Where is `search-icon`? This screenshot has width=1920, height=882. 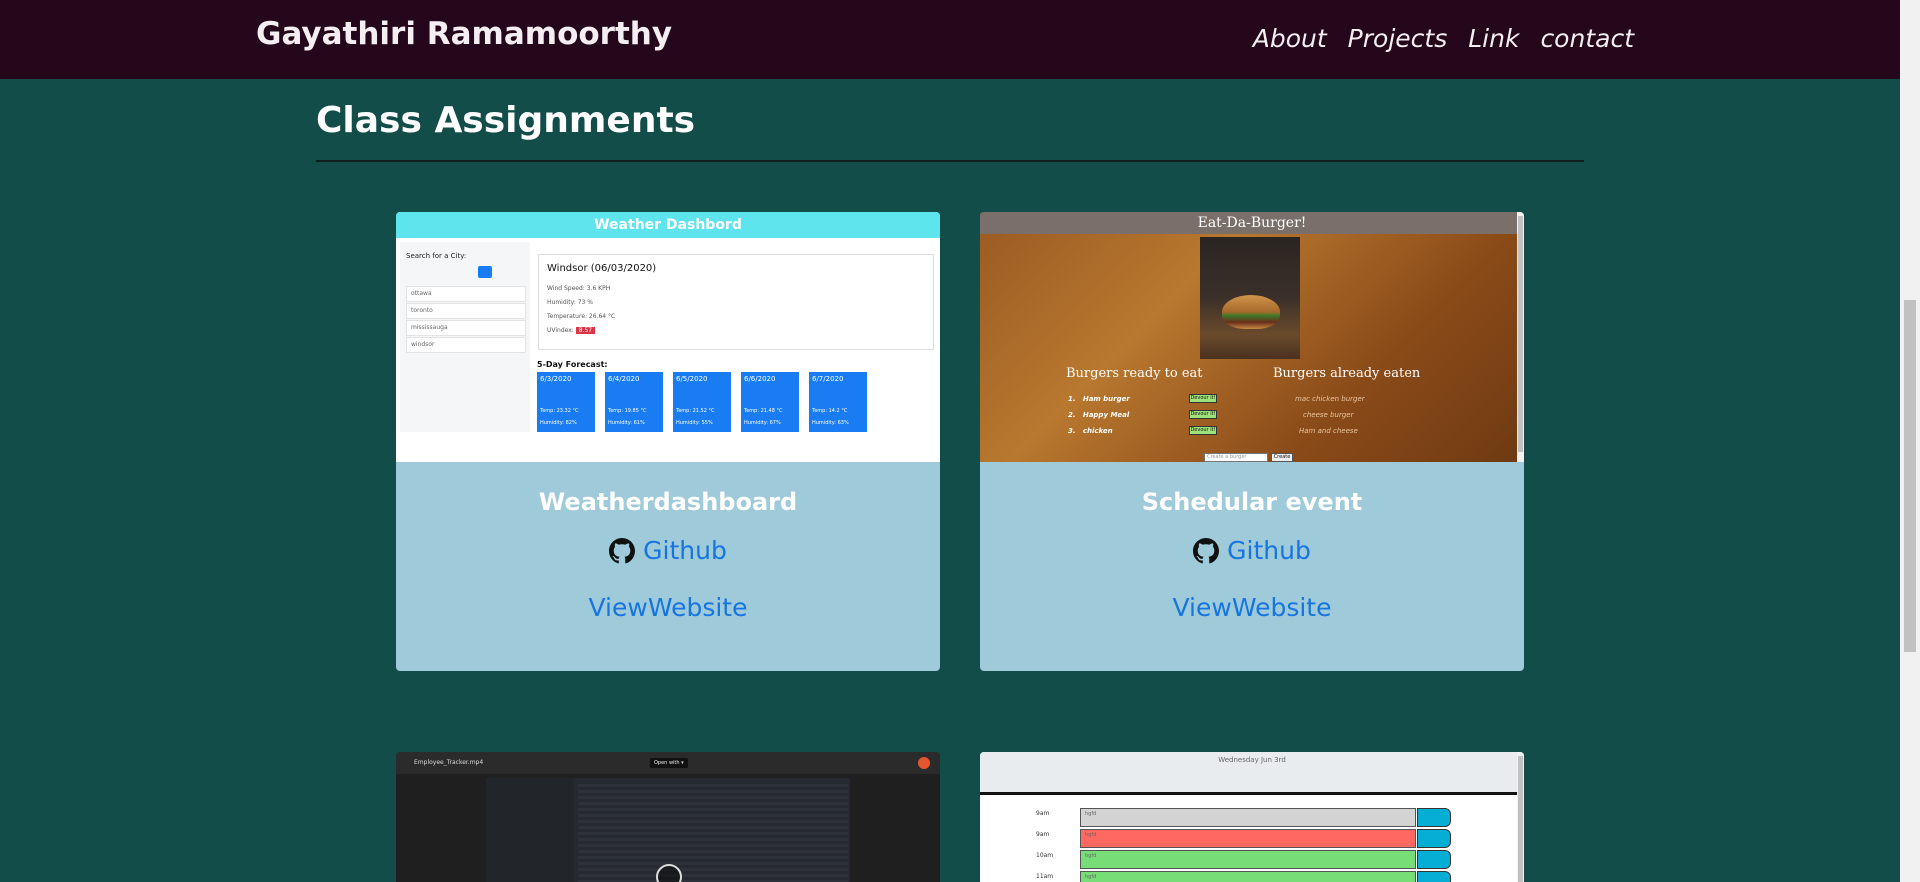 search-icon is located at coordinates (485, 272).